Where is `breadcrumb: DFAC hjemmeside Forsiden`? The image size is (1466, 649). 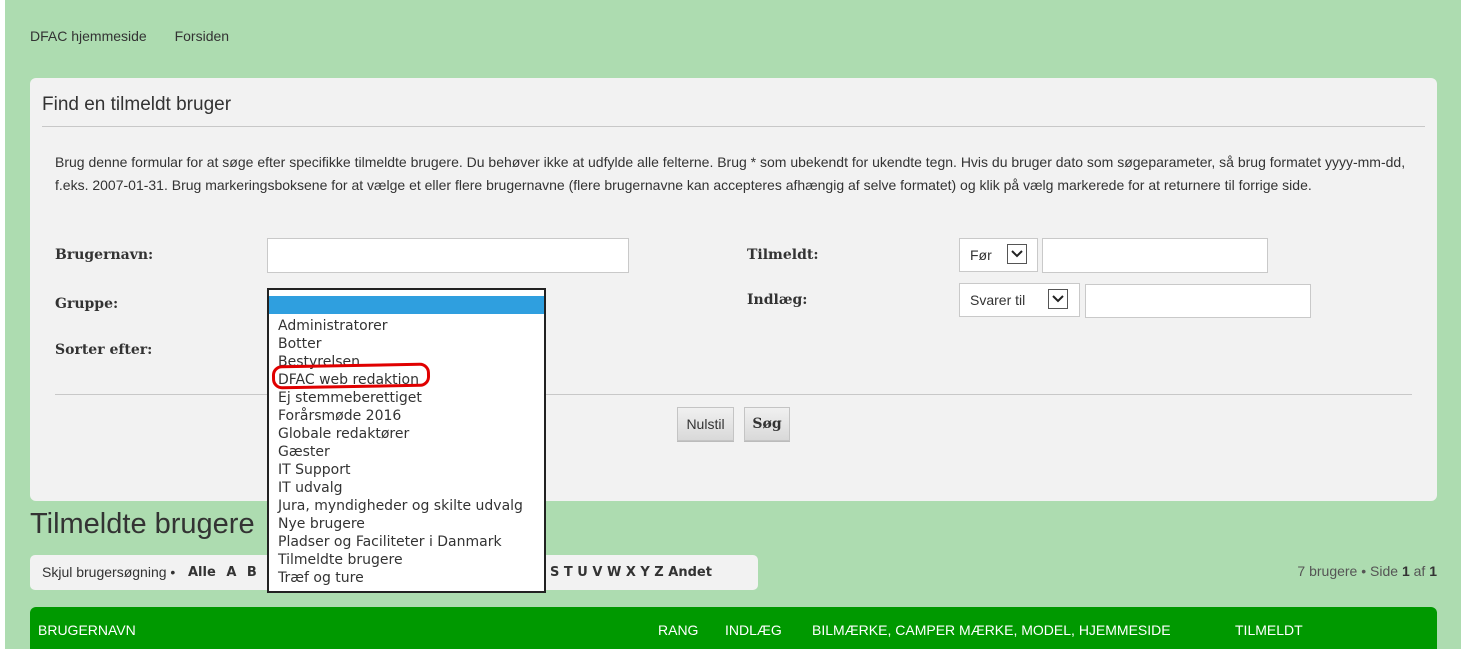 breadcrumb: DFAC hjemmeside Forsiden is located at coordinates (141, 36).